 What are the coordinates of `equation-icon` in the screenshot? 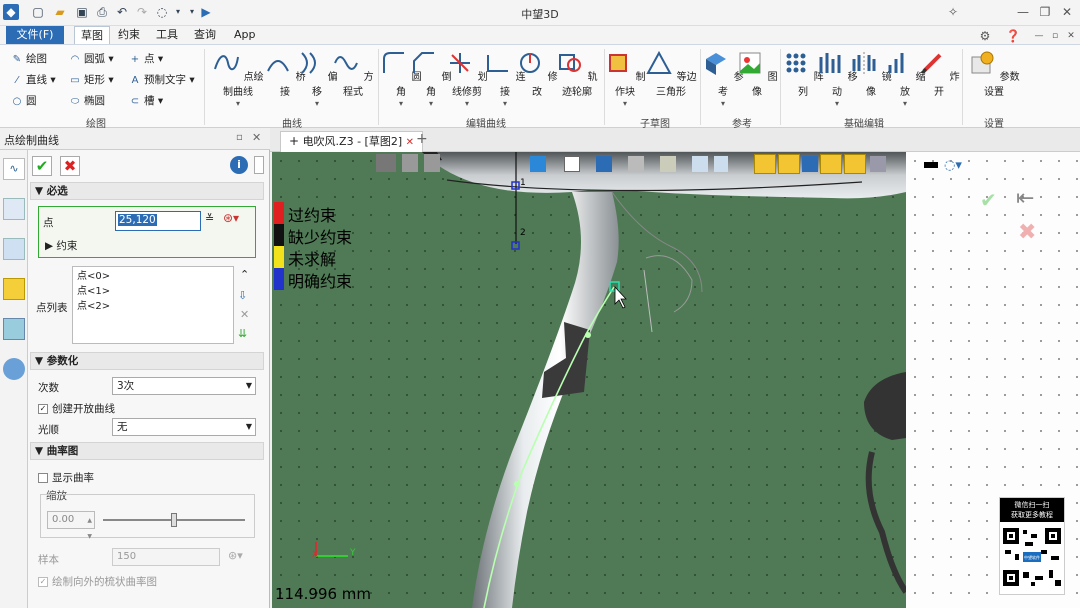 It's located at (346, 63).